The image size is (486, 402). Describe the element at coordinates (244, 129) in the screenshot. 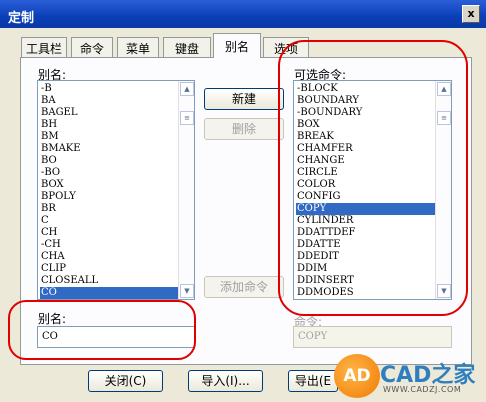

I see `delete-alias-button: 删除` at that location.